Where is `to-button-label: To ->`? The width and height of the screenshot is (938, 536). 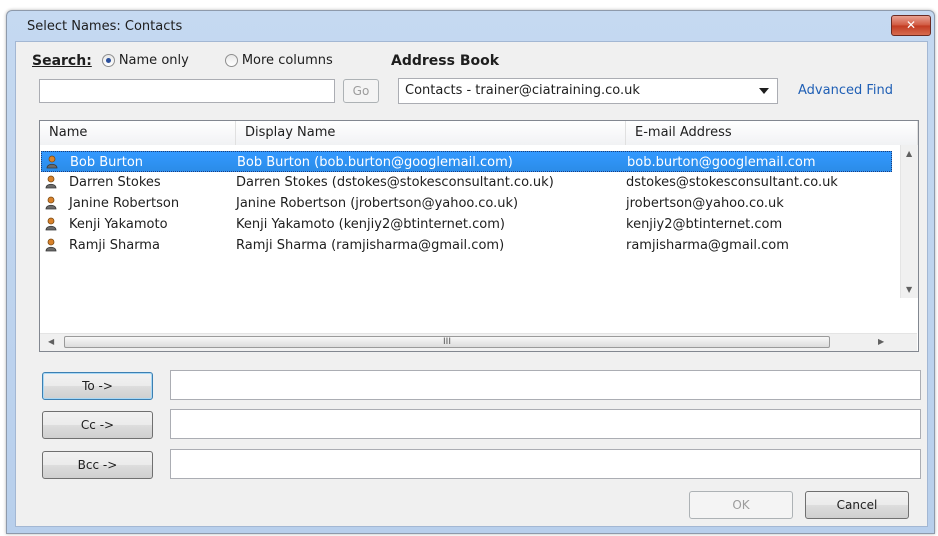 to-button-label: To -> is located at coordinates (97, 386).